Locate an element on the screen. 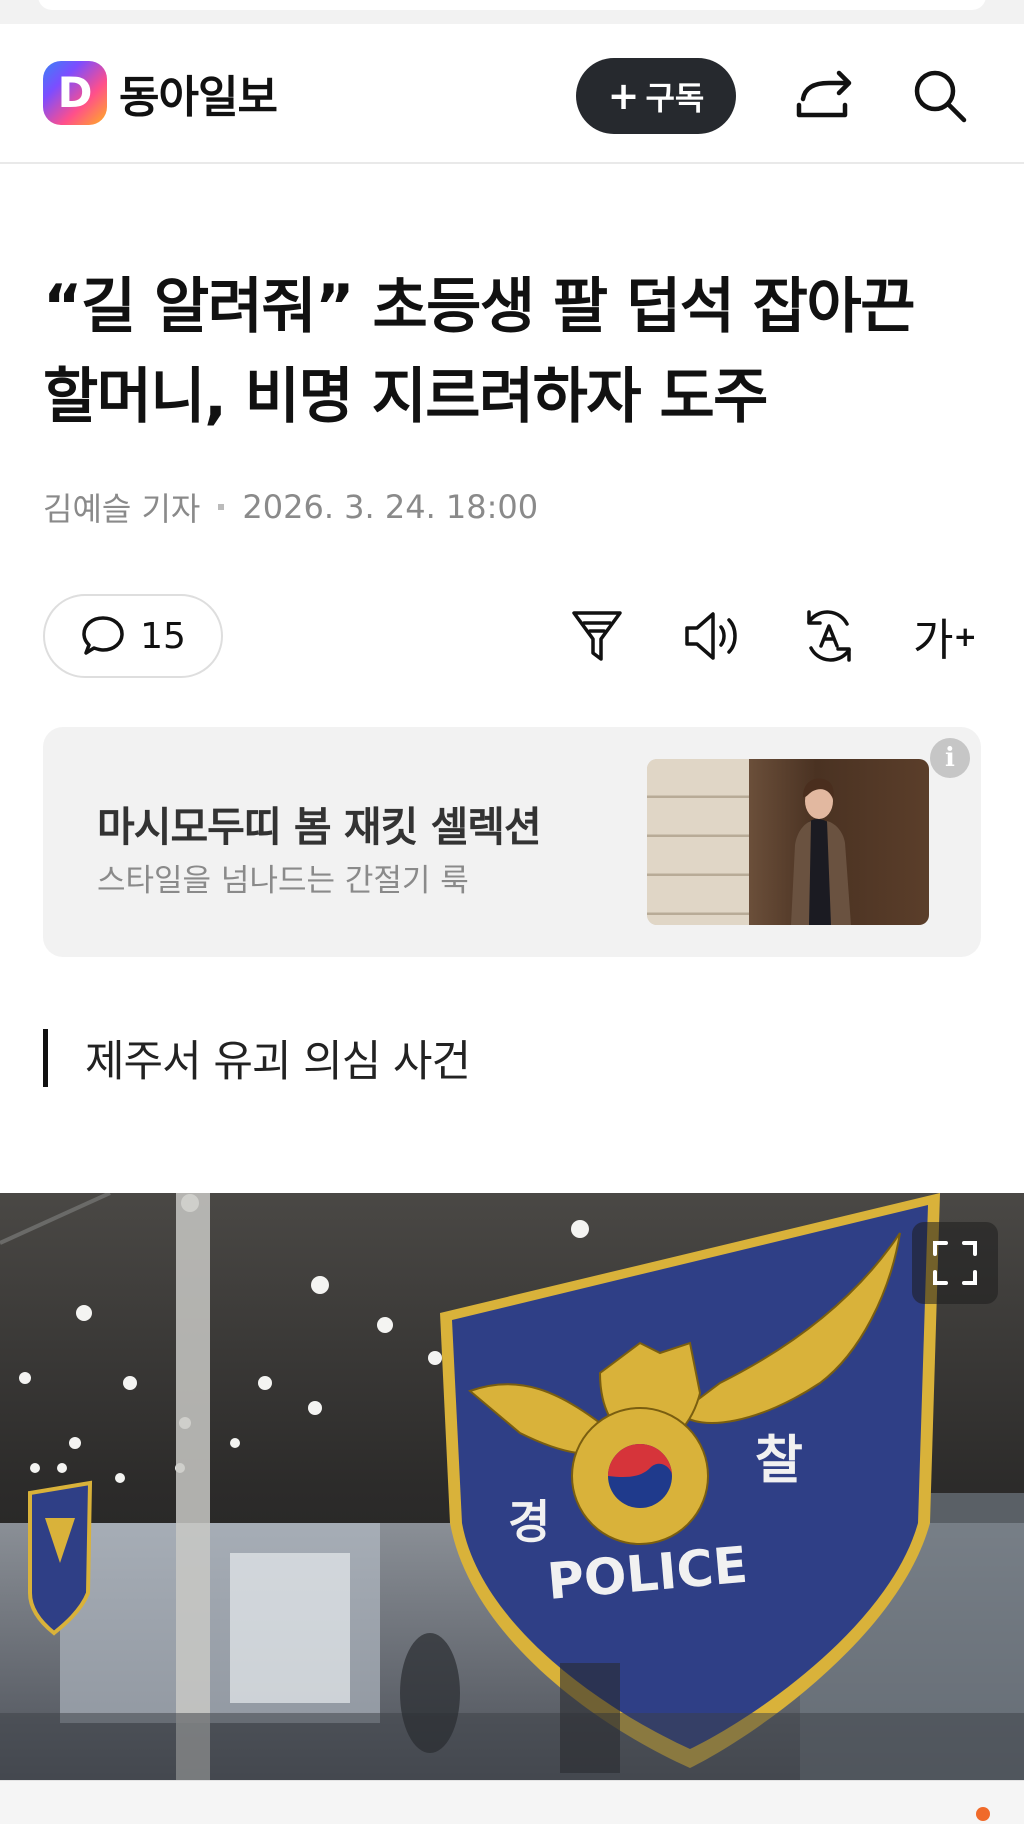  article-toolbar: 15 가 + is located at coordinates (512, 637).